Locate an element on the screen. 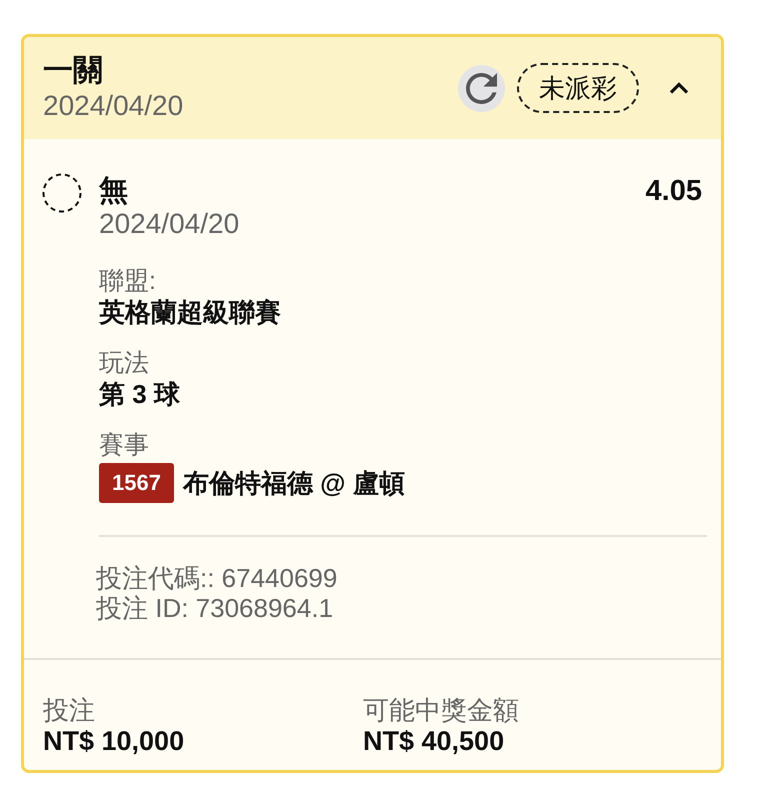  total-label: 投注 is located at coordinates (69, 710).